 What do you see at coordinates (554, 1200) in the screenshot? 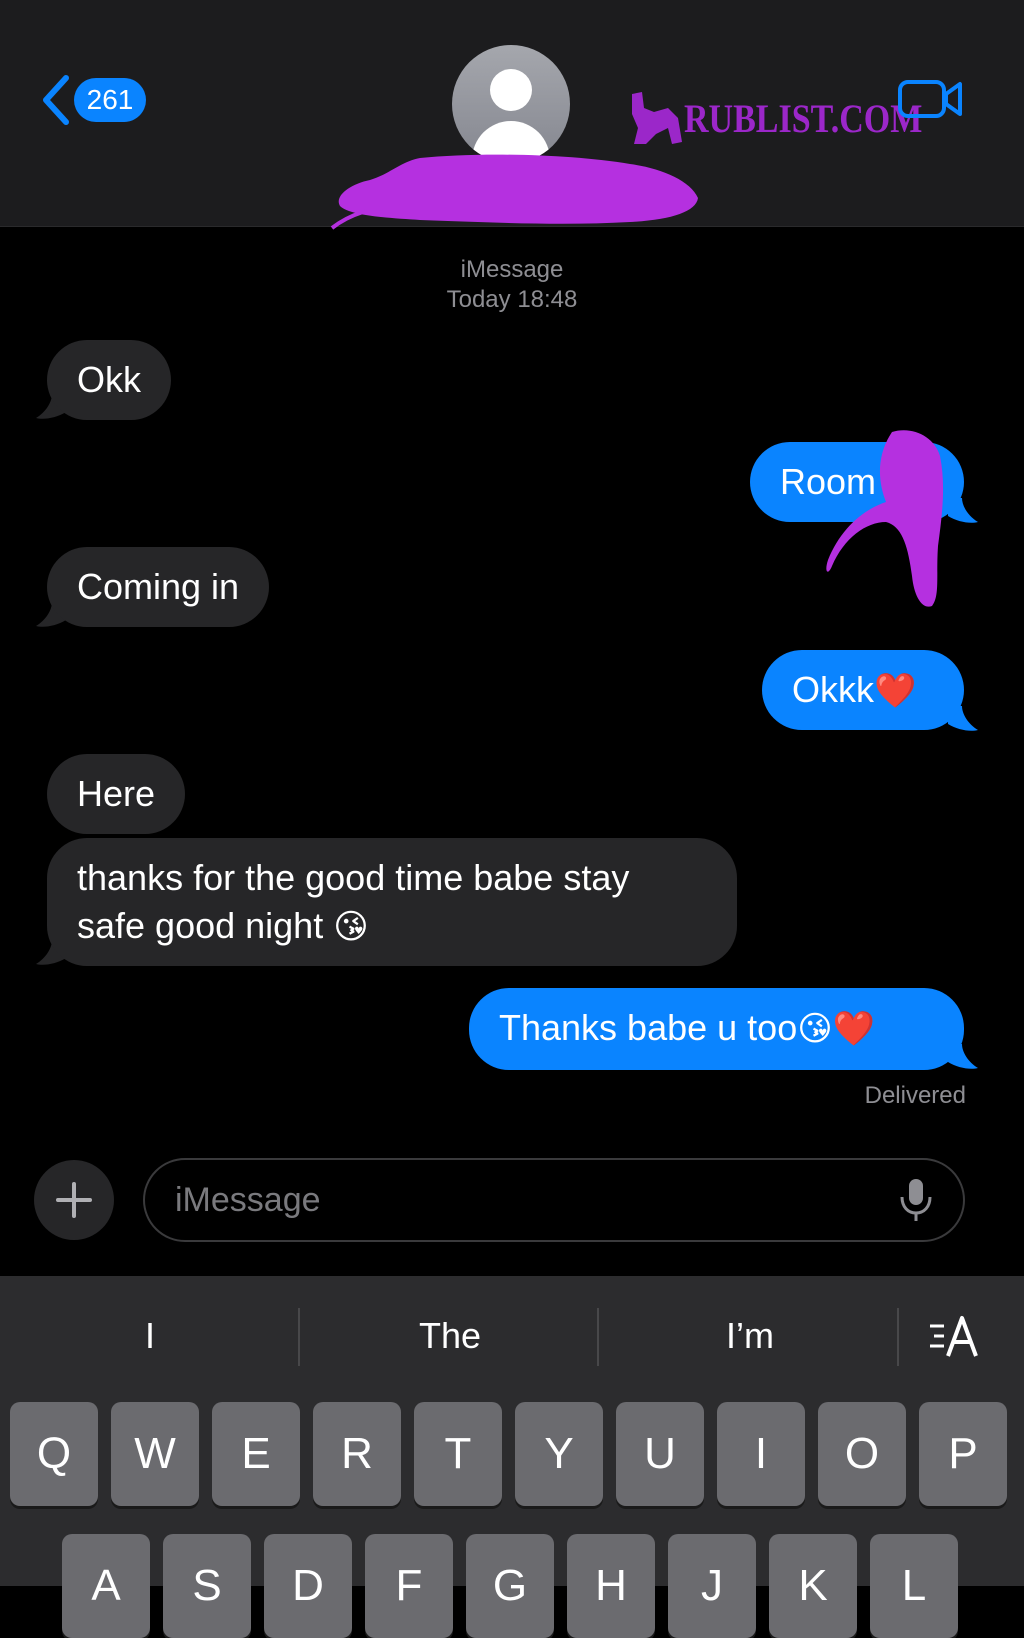
I see `message-input` at bounding box center [554, 1200].